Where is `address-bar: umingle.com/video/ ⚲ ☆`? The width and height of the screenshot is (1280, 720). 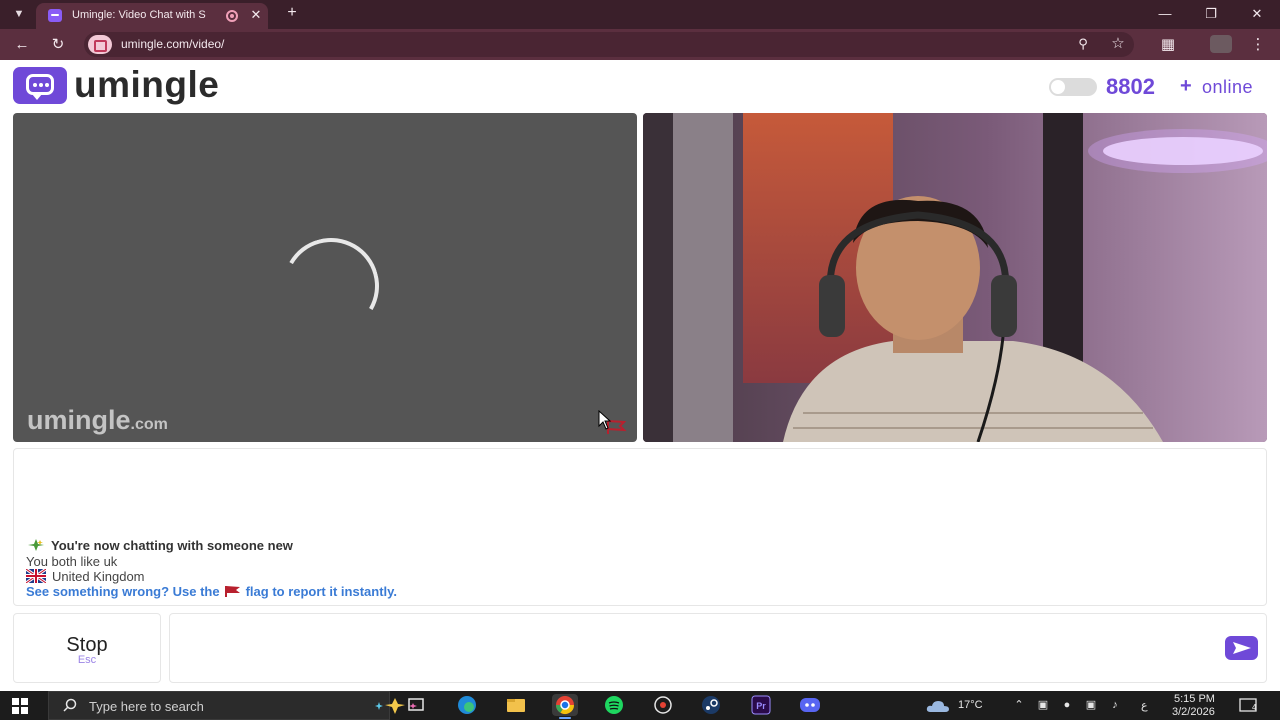 address-bar: umingle.com/video/ ⚲ ☆ is located at coordinates (609, 44).